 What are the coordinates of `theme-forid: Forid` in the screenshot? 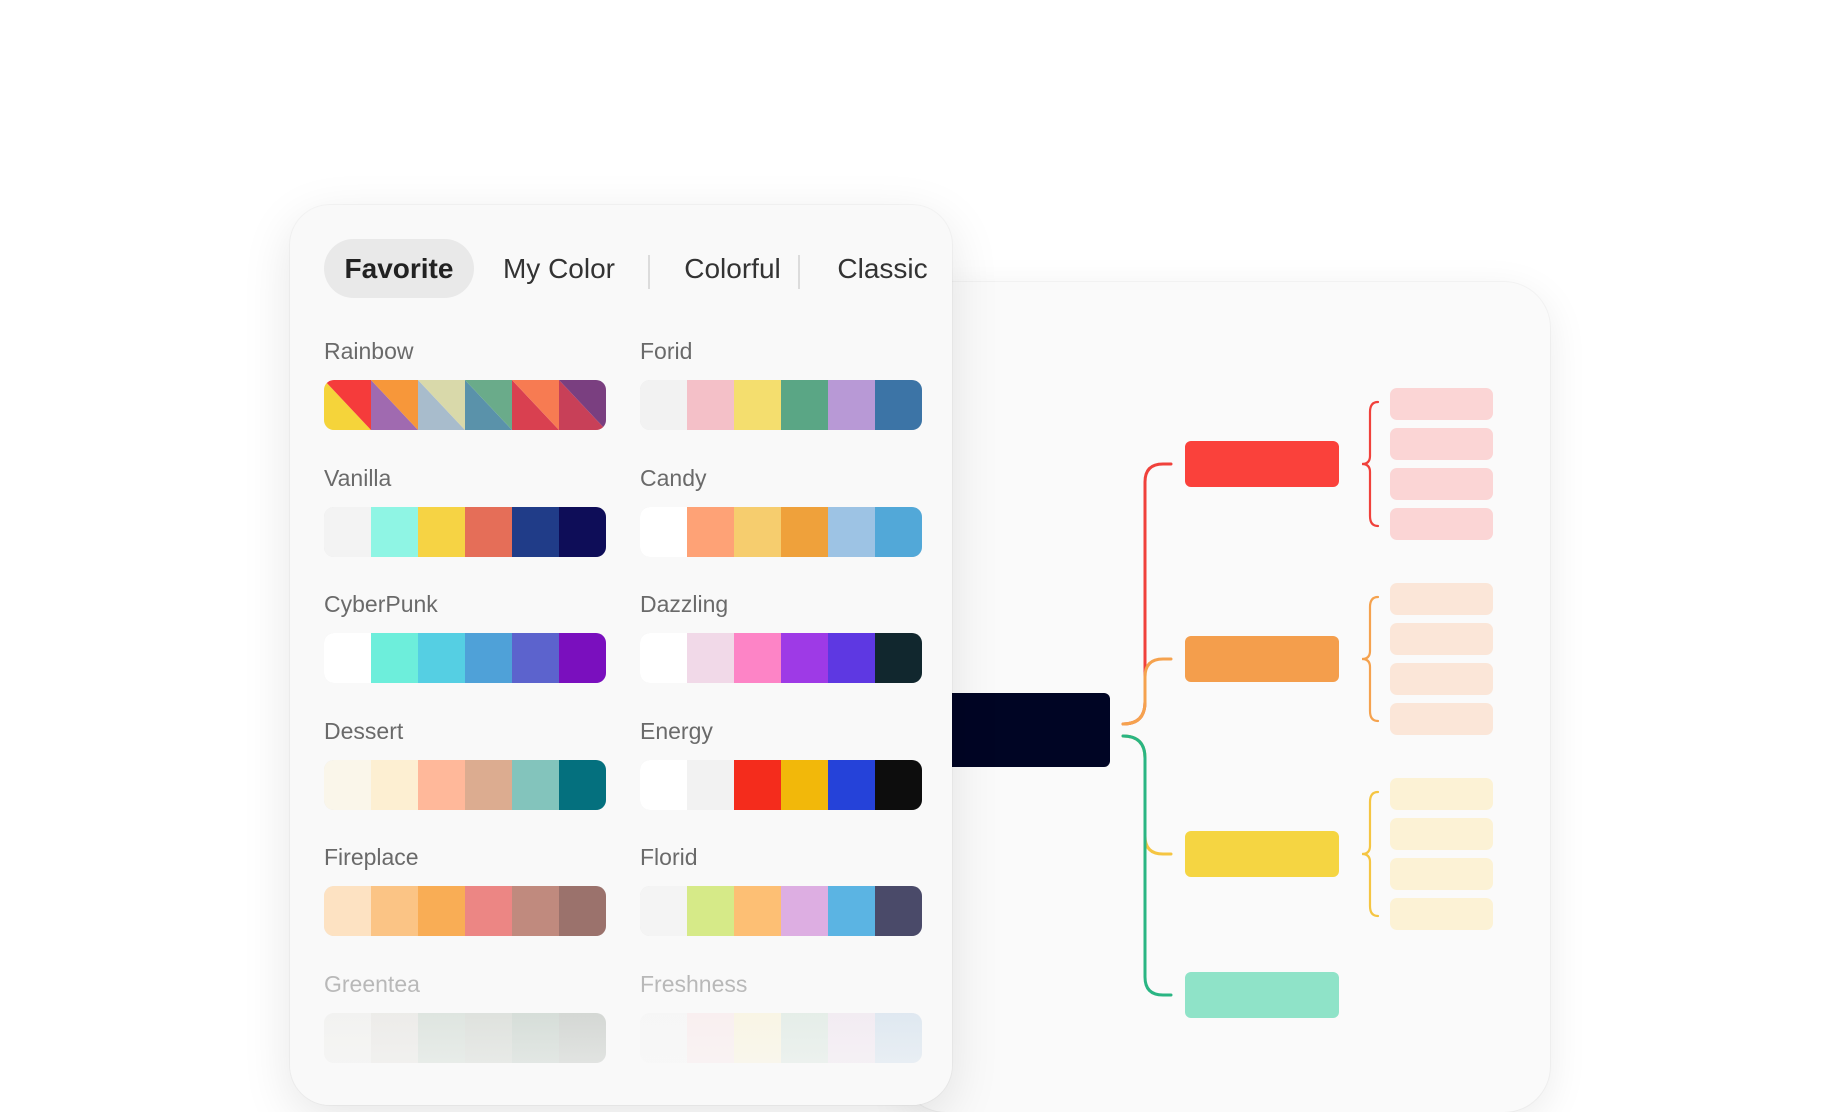 It's located at (781, 383).